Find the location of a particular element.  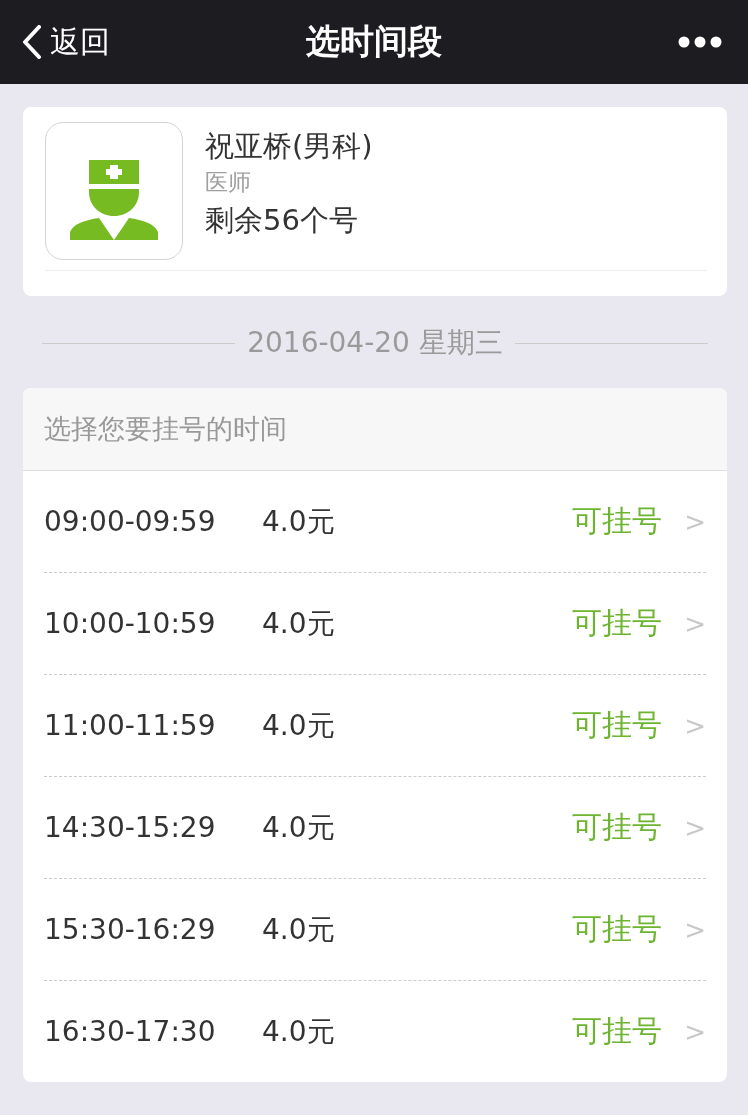

back-button: 返回 is located at coordinates (55, 42).